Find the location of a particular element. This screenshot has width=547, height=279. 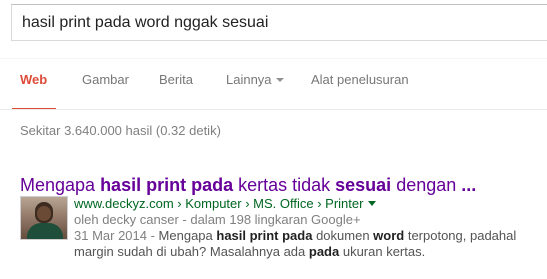

snippet-text: dokumen is located at coordinates (343, 235).